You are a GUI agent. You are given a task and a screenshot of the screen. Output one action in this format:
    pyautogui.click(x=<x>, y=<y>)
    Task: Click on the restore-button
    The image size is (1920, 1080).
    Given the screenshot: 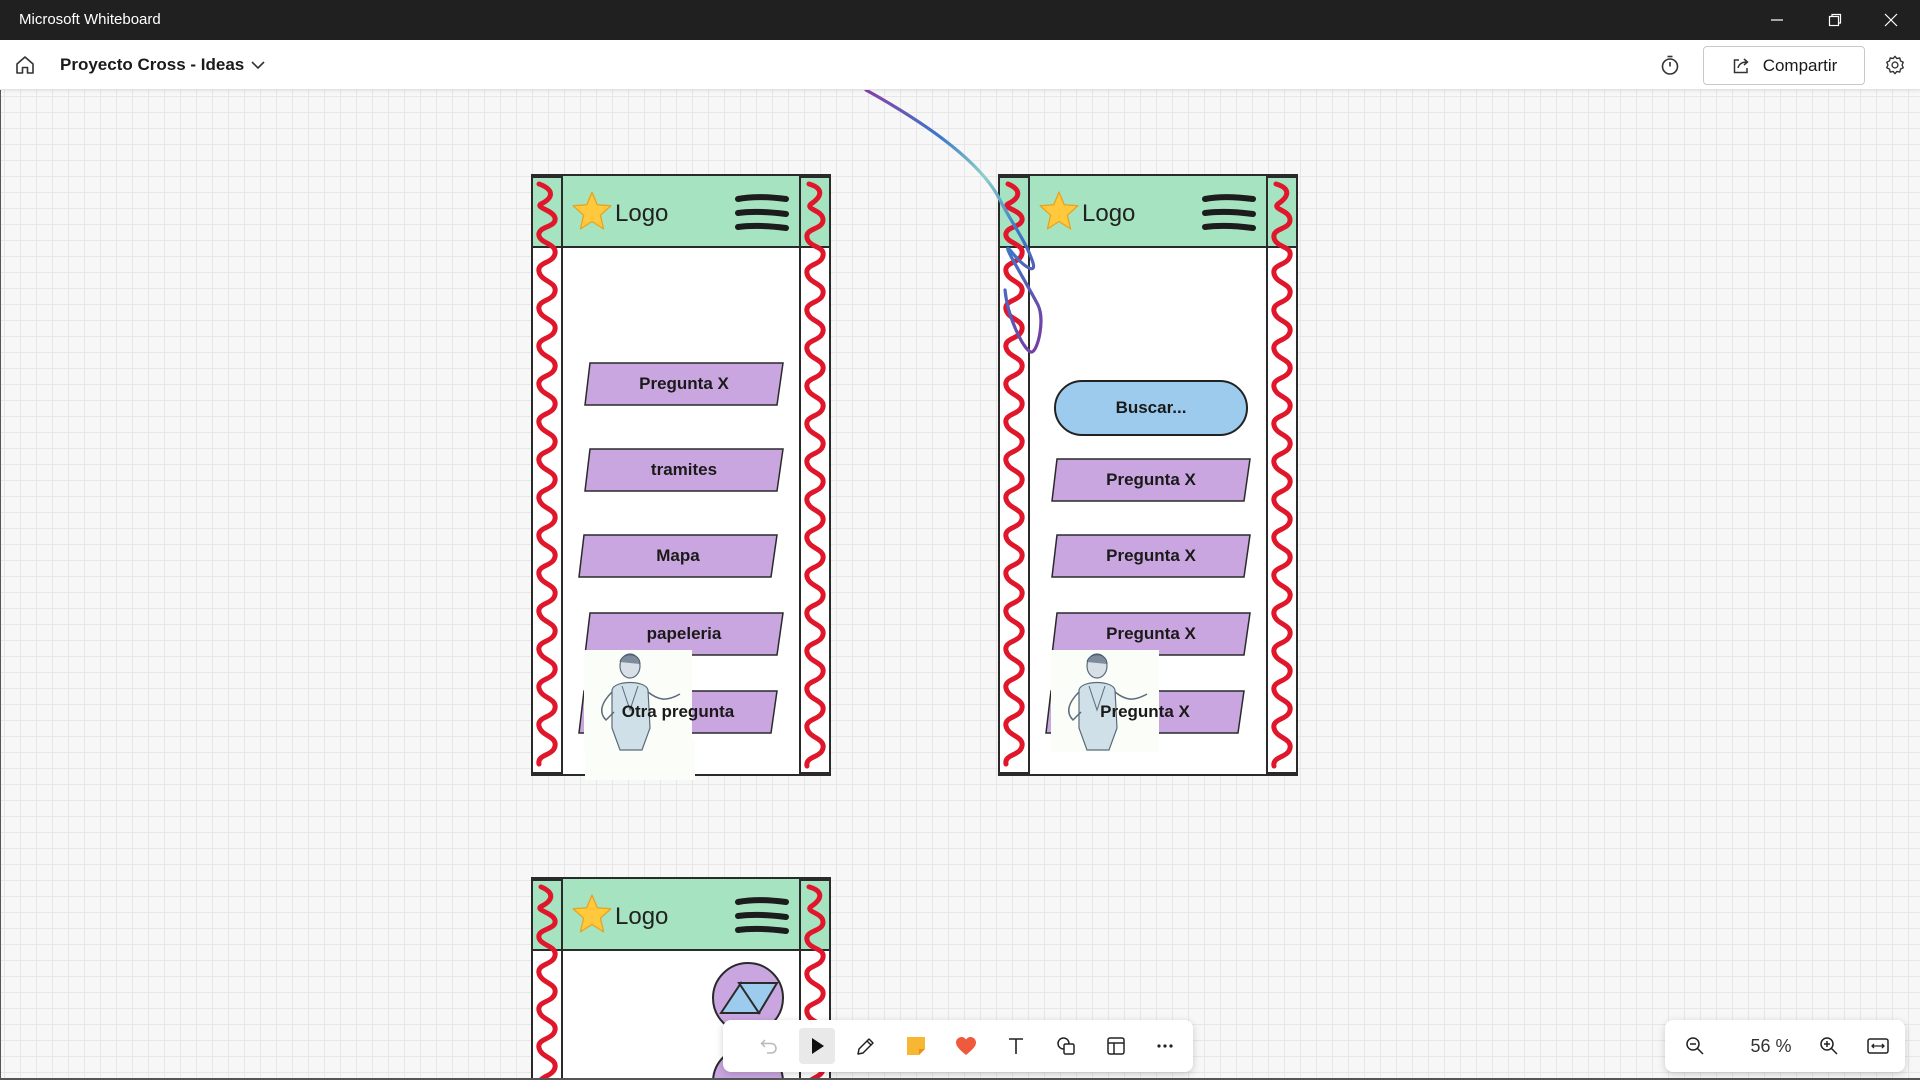 What is the action you would take?
    pyautogui.click(x=1835, y=20)
    